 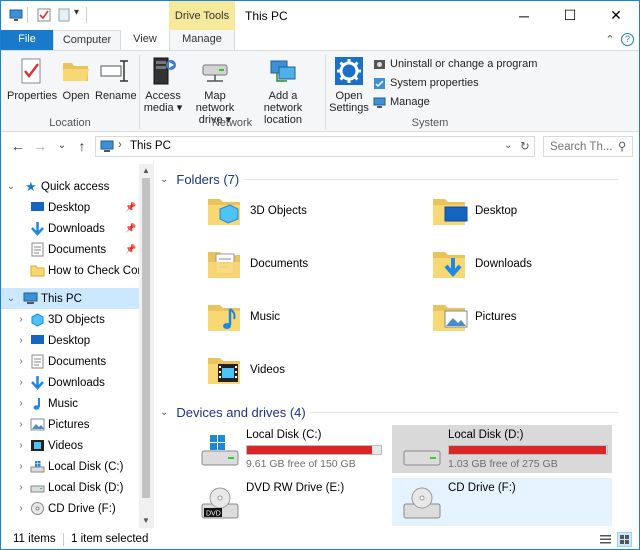 What do you see at coordinates (233, 412) in the screenshot?
I see `drives-group-header: ⌄ Devices and drives (4)` at bounding box center [233, 412].